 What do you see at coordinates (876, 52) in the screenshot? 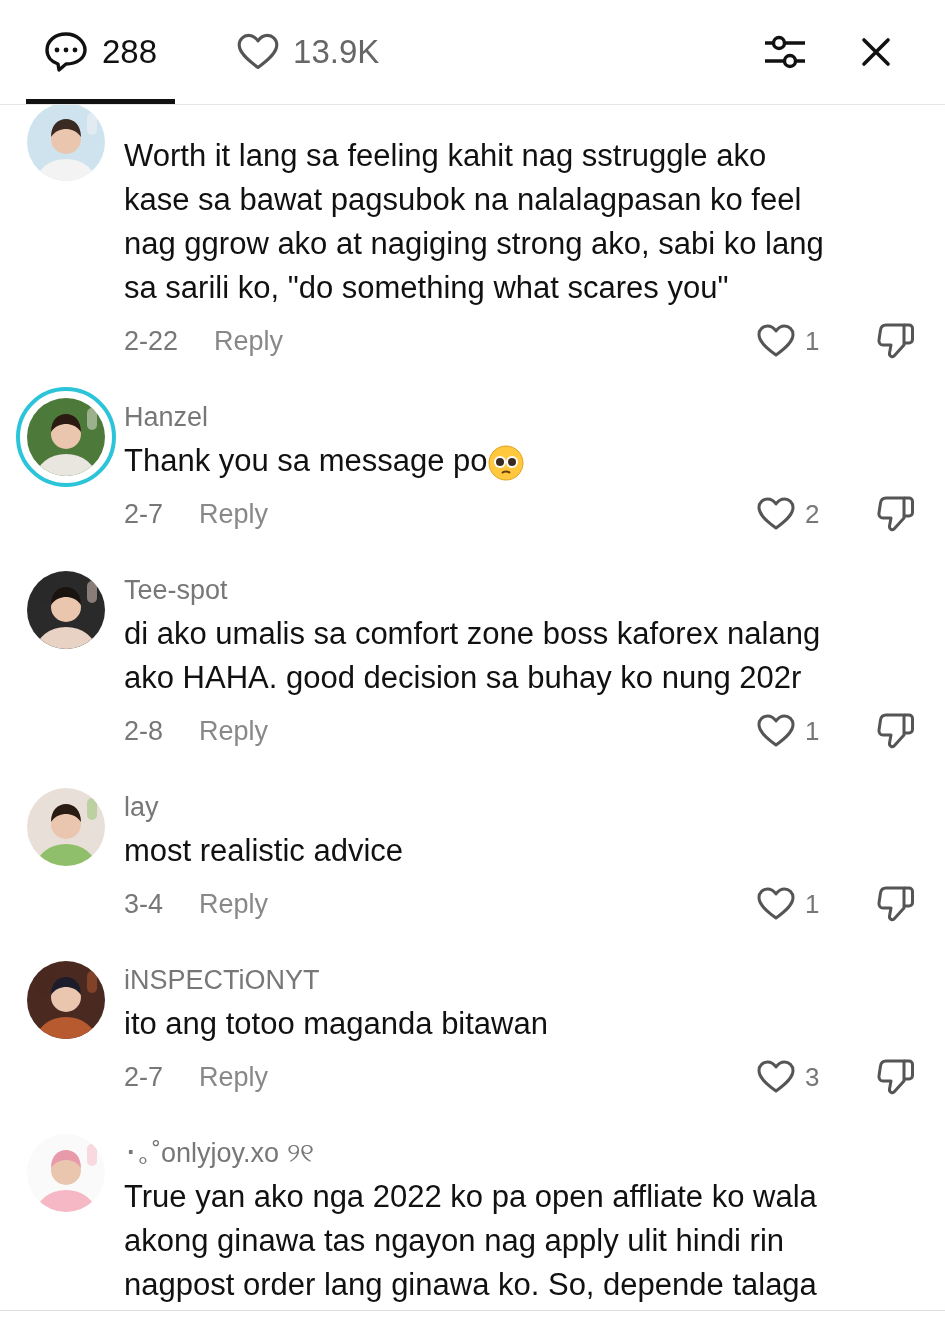
I see `close-icon` at bounding box center [876, 52].